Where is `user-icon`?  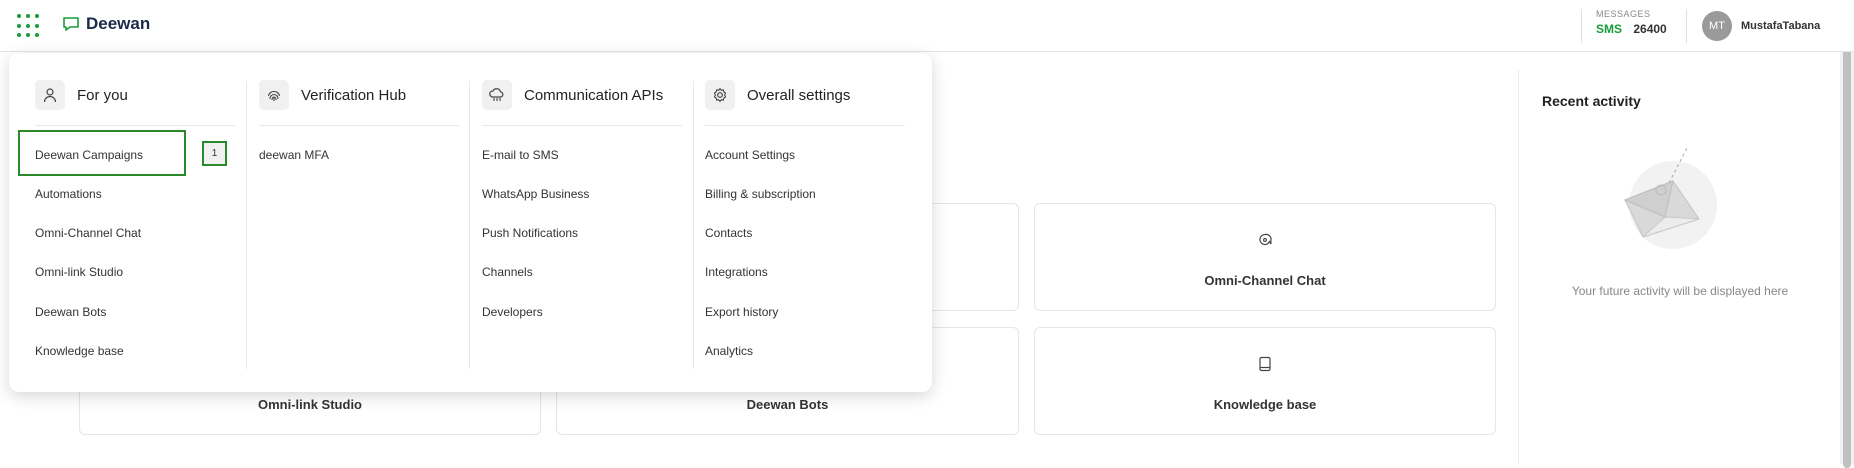 user-icon is located at coordinates (50, 95).